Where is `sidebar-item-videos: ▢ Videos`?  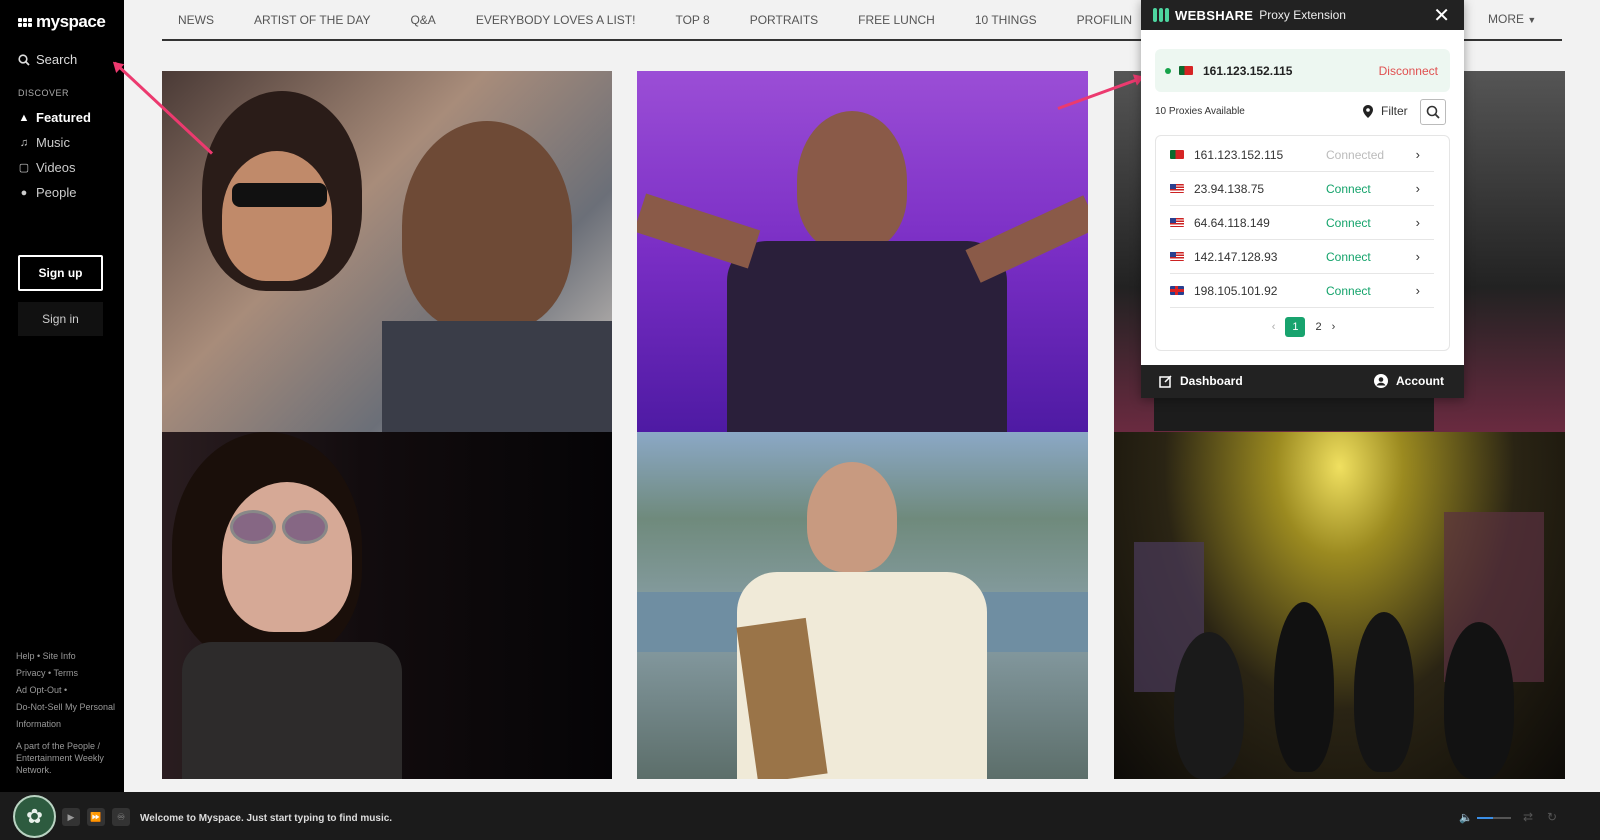 sidebar-item-videos: ▢ Videos is located at coordinates (47, 167).